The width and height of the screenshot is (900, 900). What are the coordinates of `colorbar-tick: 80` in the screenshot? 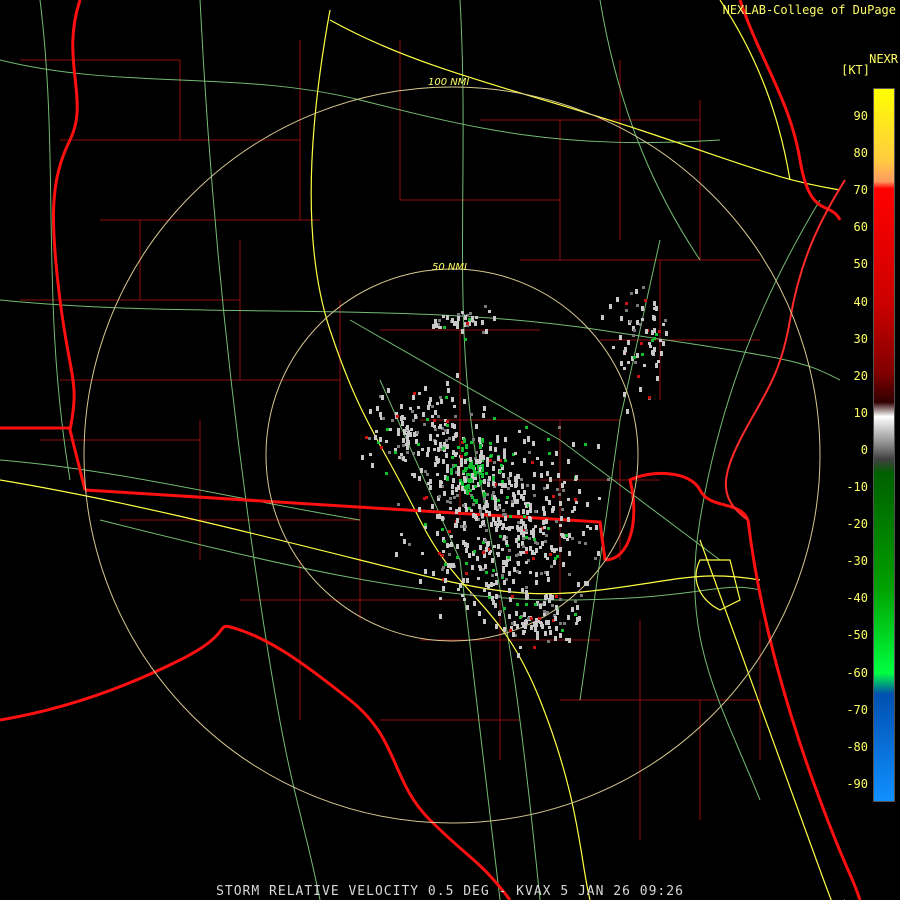 It's located at (860, 153).